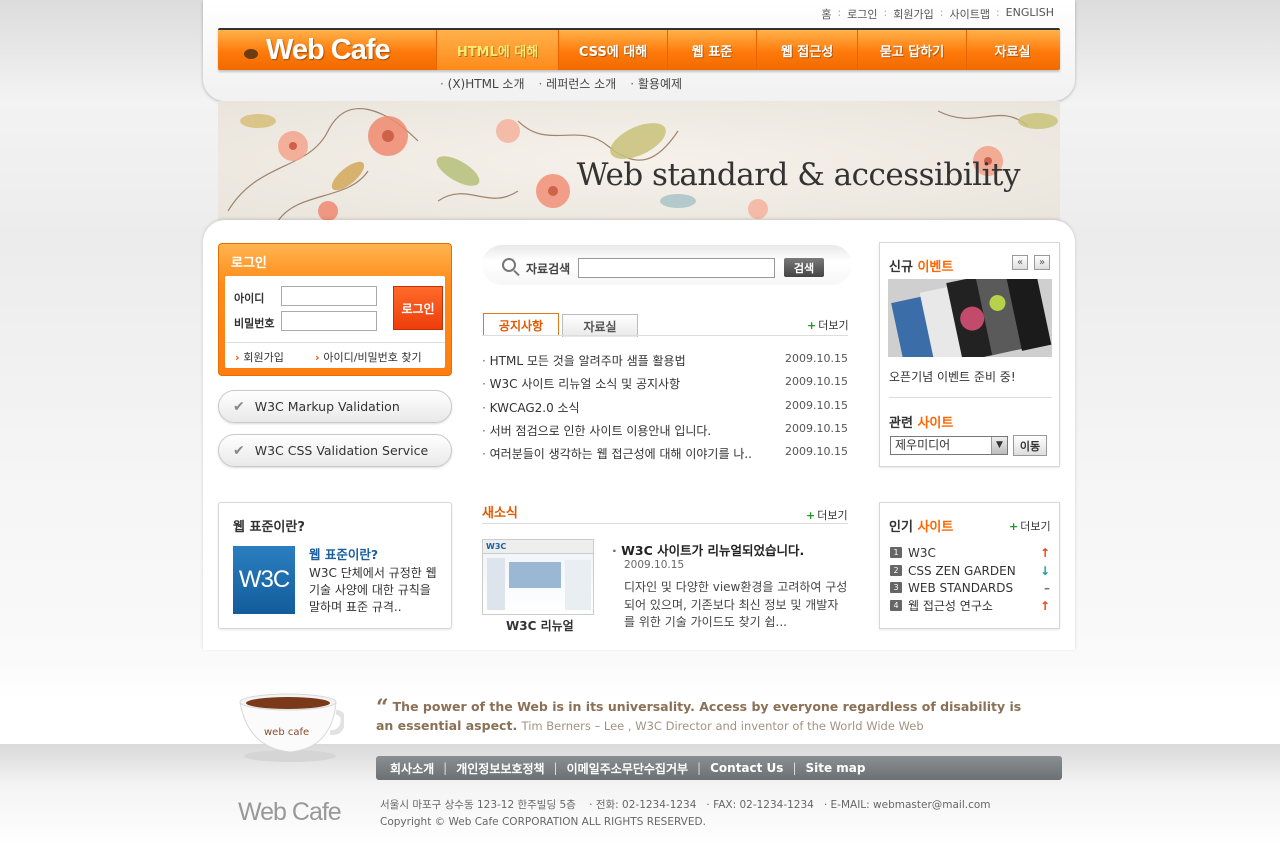 The width and height of the screenshot is (1280, 848). Describe the element at coordinates (1030, 14) in the screenshot. I see `top-link-english: ENGLISH` at that location.